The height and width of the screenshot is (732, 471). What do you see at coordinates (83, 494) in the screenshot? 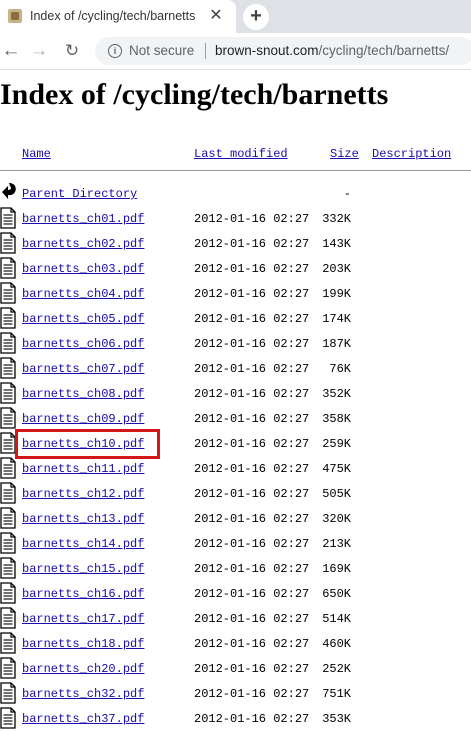
I see `file-link: barnetts_ch12.pdf` at bounding box center [83, 494].